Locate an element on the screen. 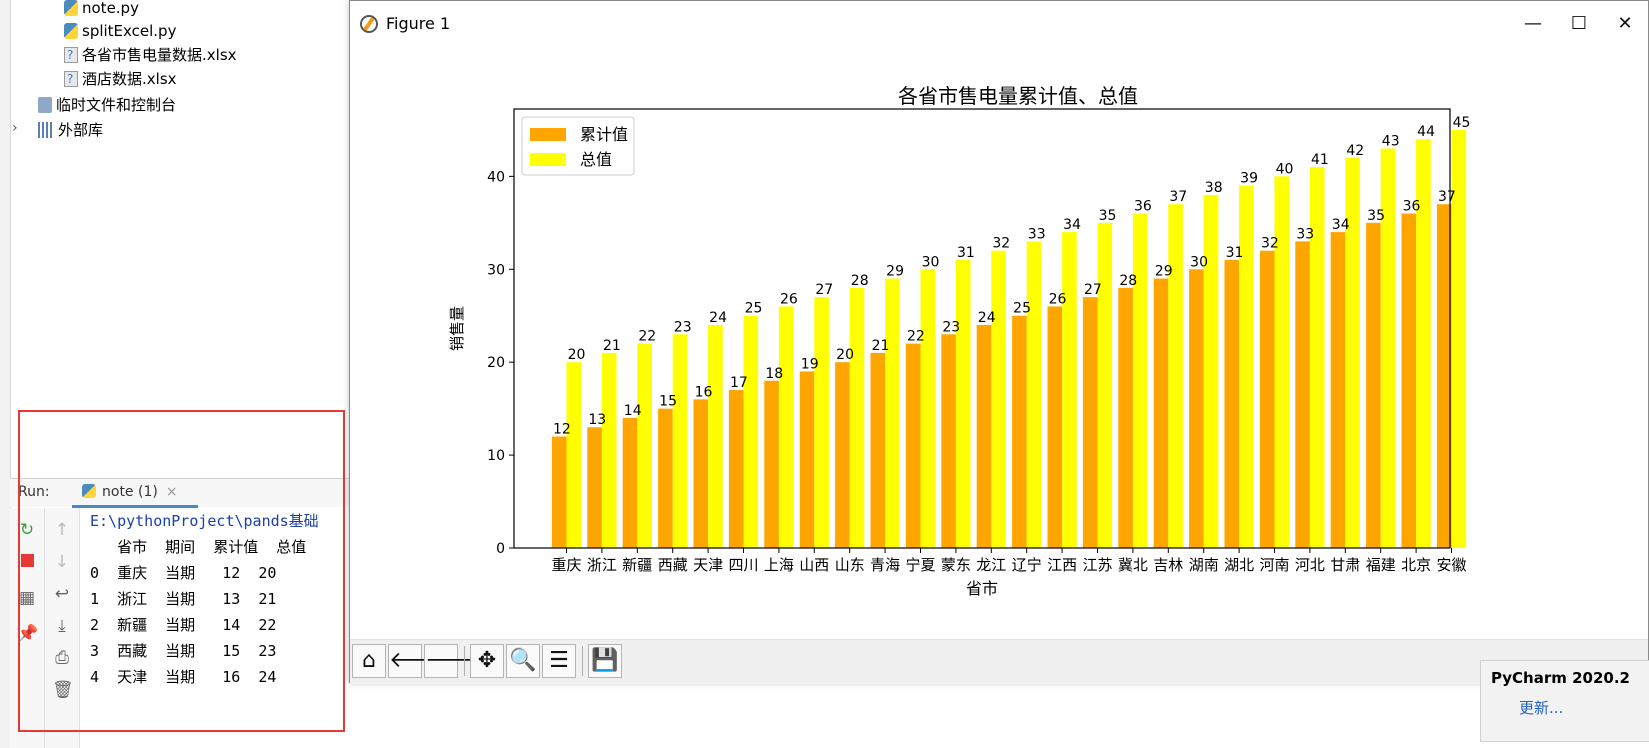  tree-item-external-libraries: 外部库 is located at coordinates (70, 130).